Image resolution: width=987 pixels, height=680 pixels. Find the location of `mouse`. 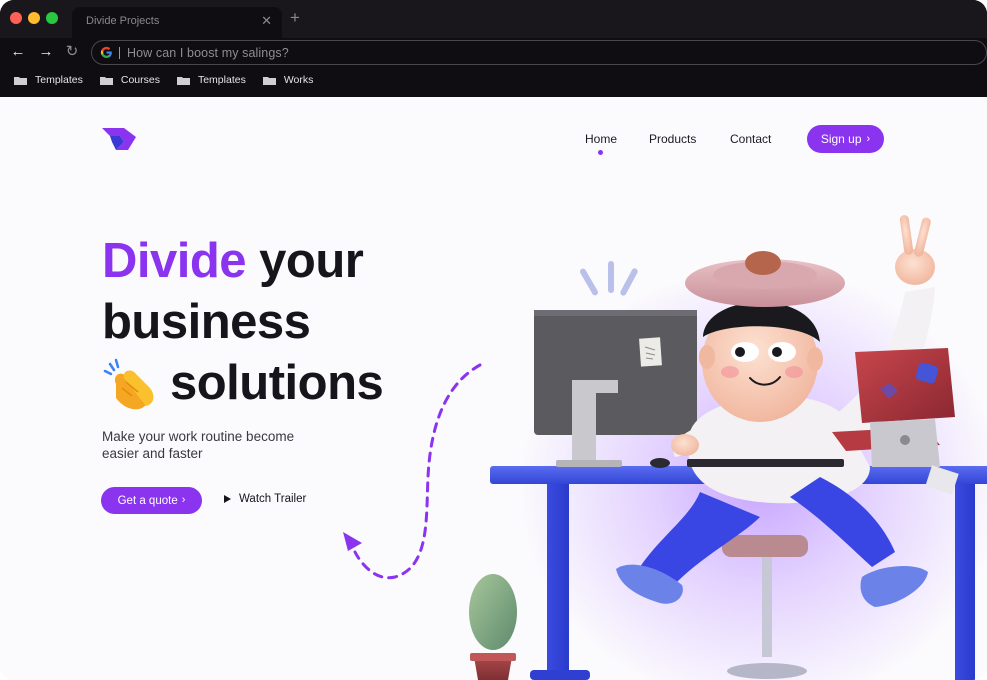

mouse is located at coordinates (660, 463).